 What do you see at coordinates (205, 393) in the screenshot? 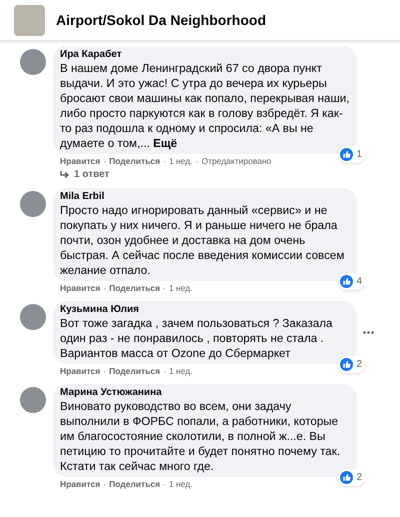
I see `comment-author: Марина Устюжанина` at bounding box center [205, 393].